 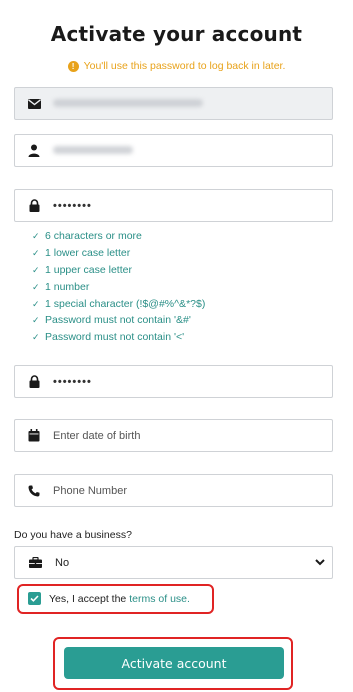 What do you see at coordinates (176, 34) in the screenshot?
I see `page-title: Activate your account` at bounding box center [176, 34].